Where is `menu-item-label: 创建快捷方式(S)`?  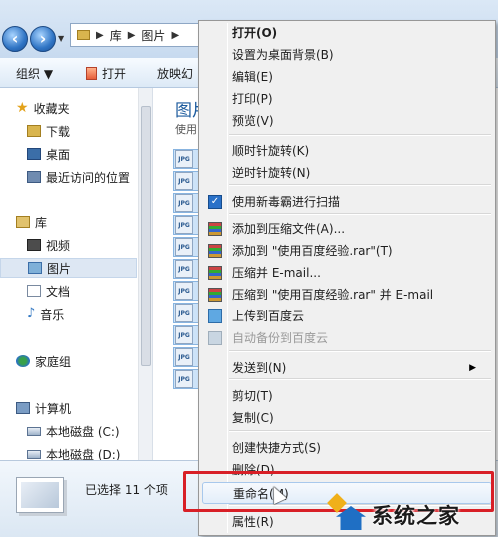 menu-item-label: 创建快捷方式(S) is located at coordinates (276, 448).